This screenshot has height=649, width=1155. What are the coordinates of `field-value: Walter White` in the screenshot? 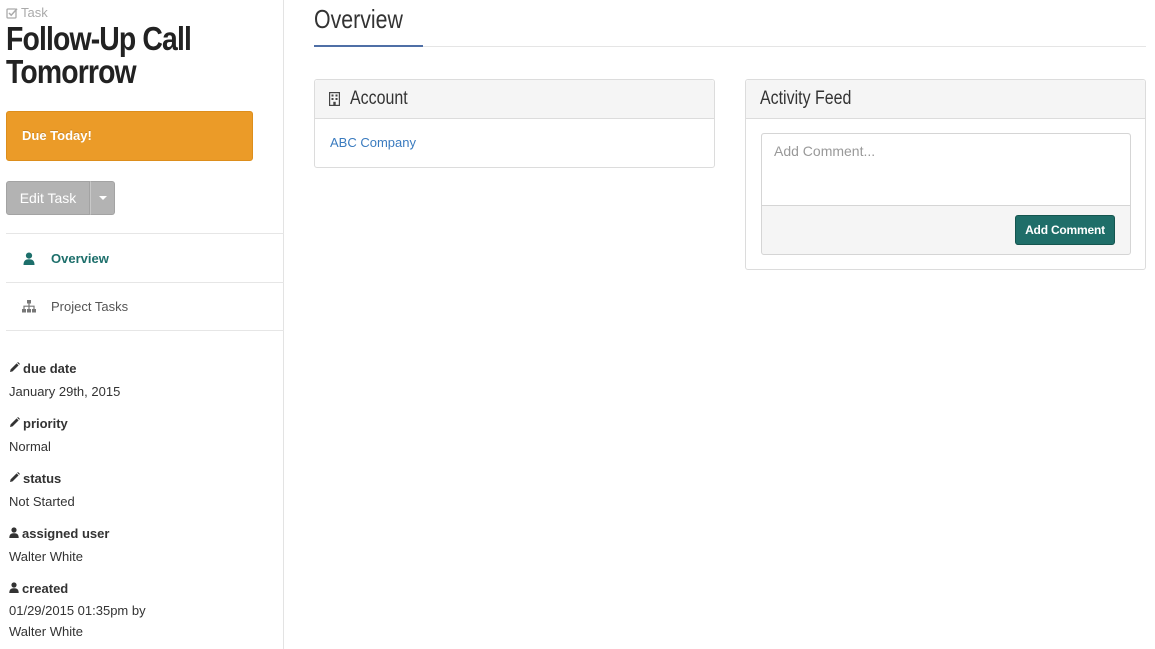 It's located at (46, 556).